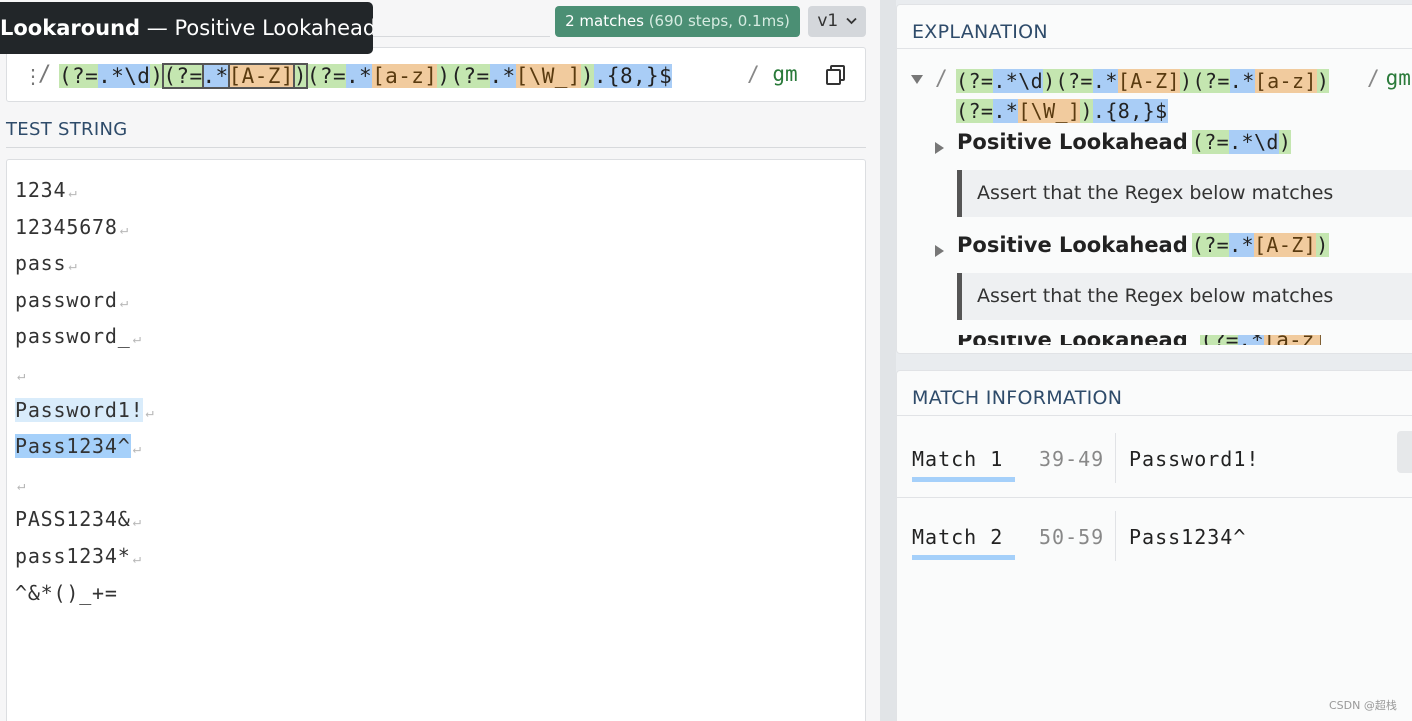 Image resolution: width=1412 pixels, height=721 pixels. What do you see at coordinates (1363, 705) in the screenshot?
I see `watermark: CSDN @超栈` at bounding box center [1363, 705].